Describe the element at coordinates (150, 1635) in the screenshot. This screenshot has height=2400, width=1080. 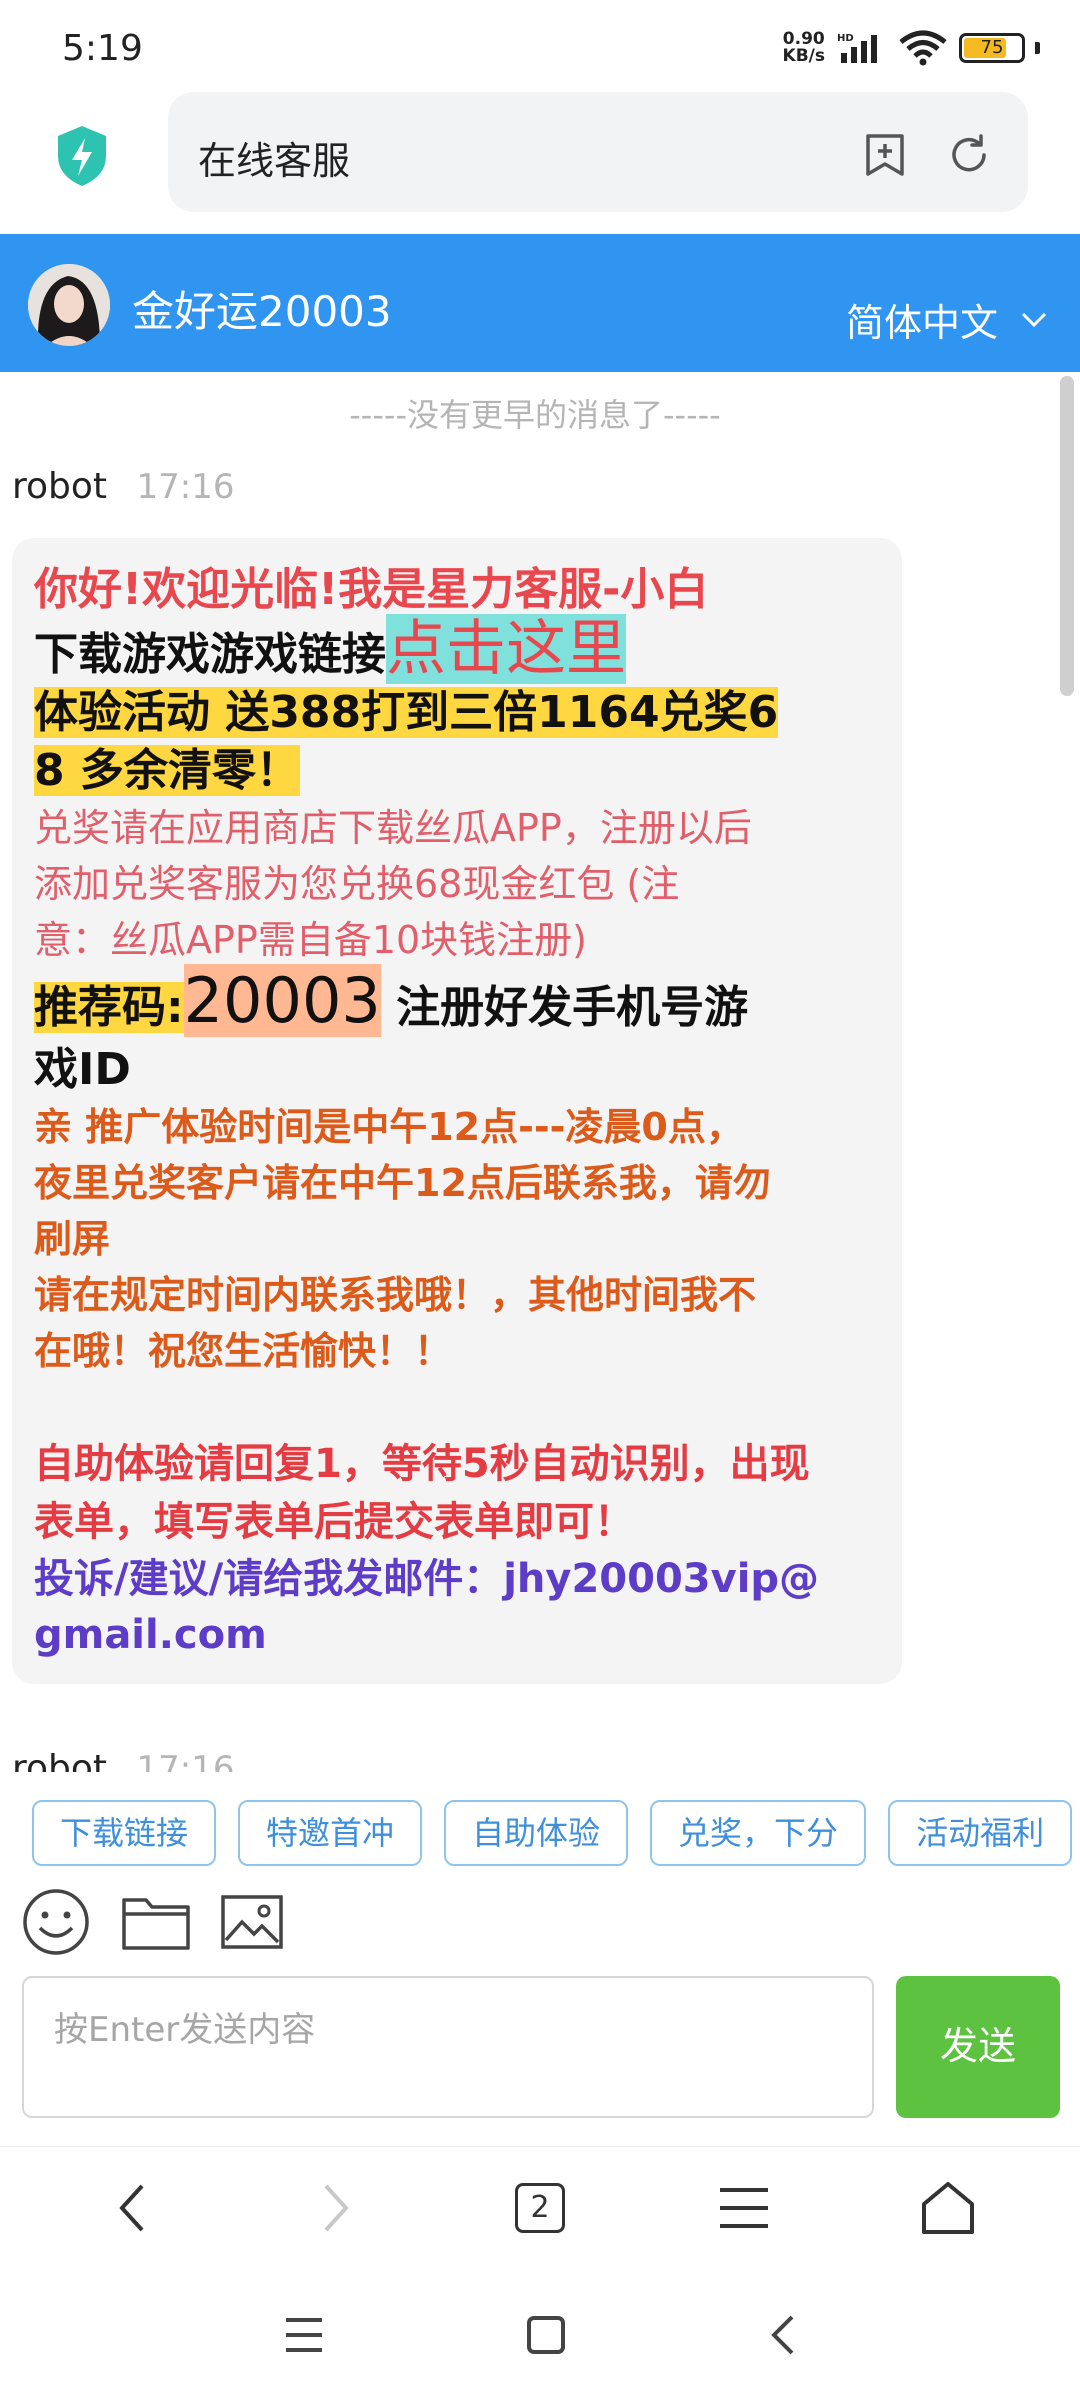
I see `complaint-line-2: gmail.com` at that location.